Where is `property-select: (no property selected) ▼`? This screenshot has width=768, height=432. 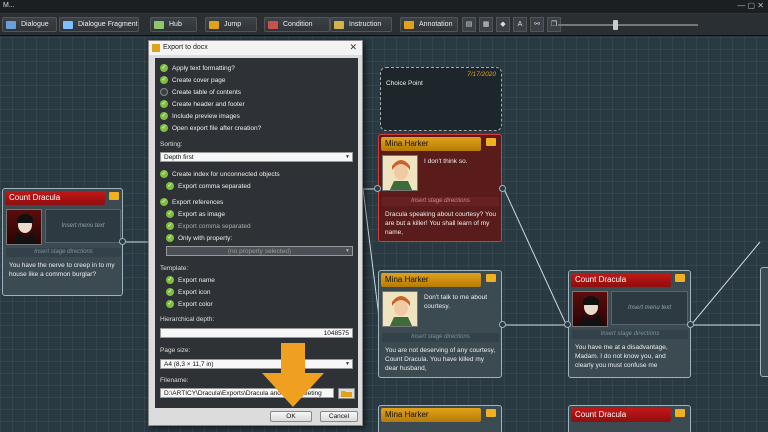
property-select: (no property selected) ▼ is located at coordinates (259, 251).